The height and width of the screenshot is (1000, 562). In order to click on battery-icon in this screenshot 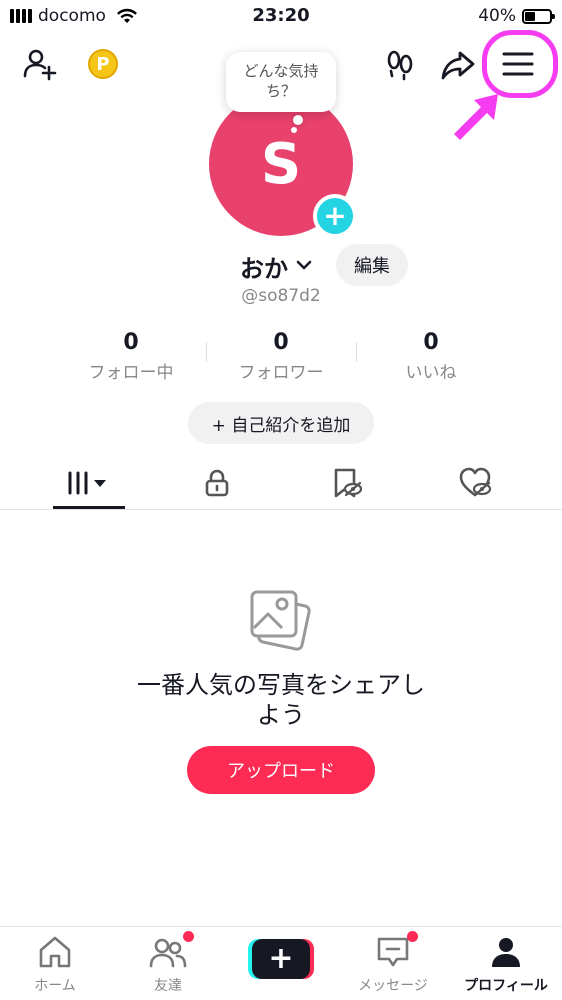, I will do `click(538, 16)`.